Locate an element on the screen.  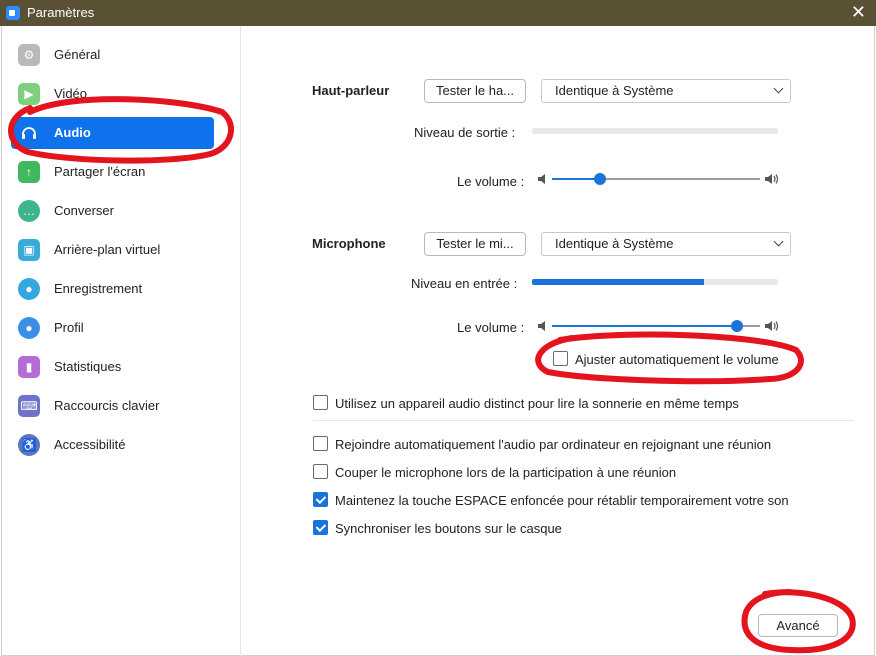
sidebar-item-label: Converser is located at coordinates (84, 210).